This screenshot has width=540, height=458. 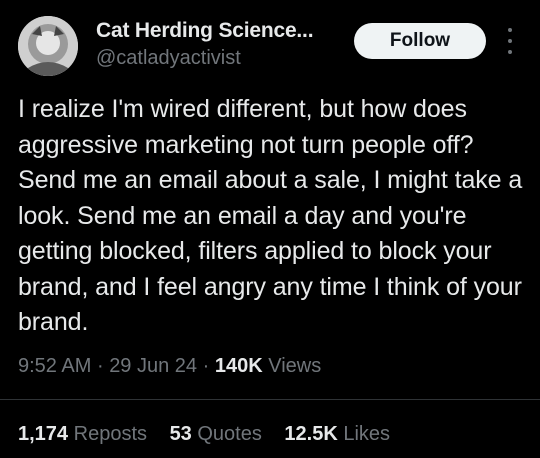 What do you see at coordinates (54, 366) in the screenshot?
I see `tweet-time: 9:52 AM` at bounding box center [54, 366].